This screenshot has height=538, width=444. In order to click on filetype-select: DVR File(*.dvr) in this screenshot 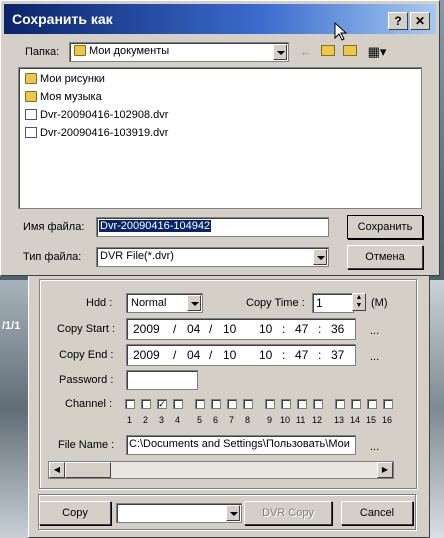, I will do `click(212, 257)`.